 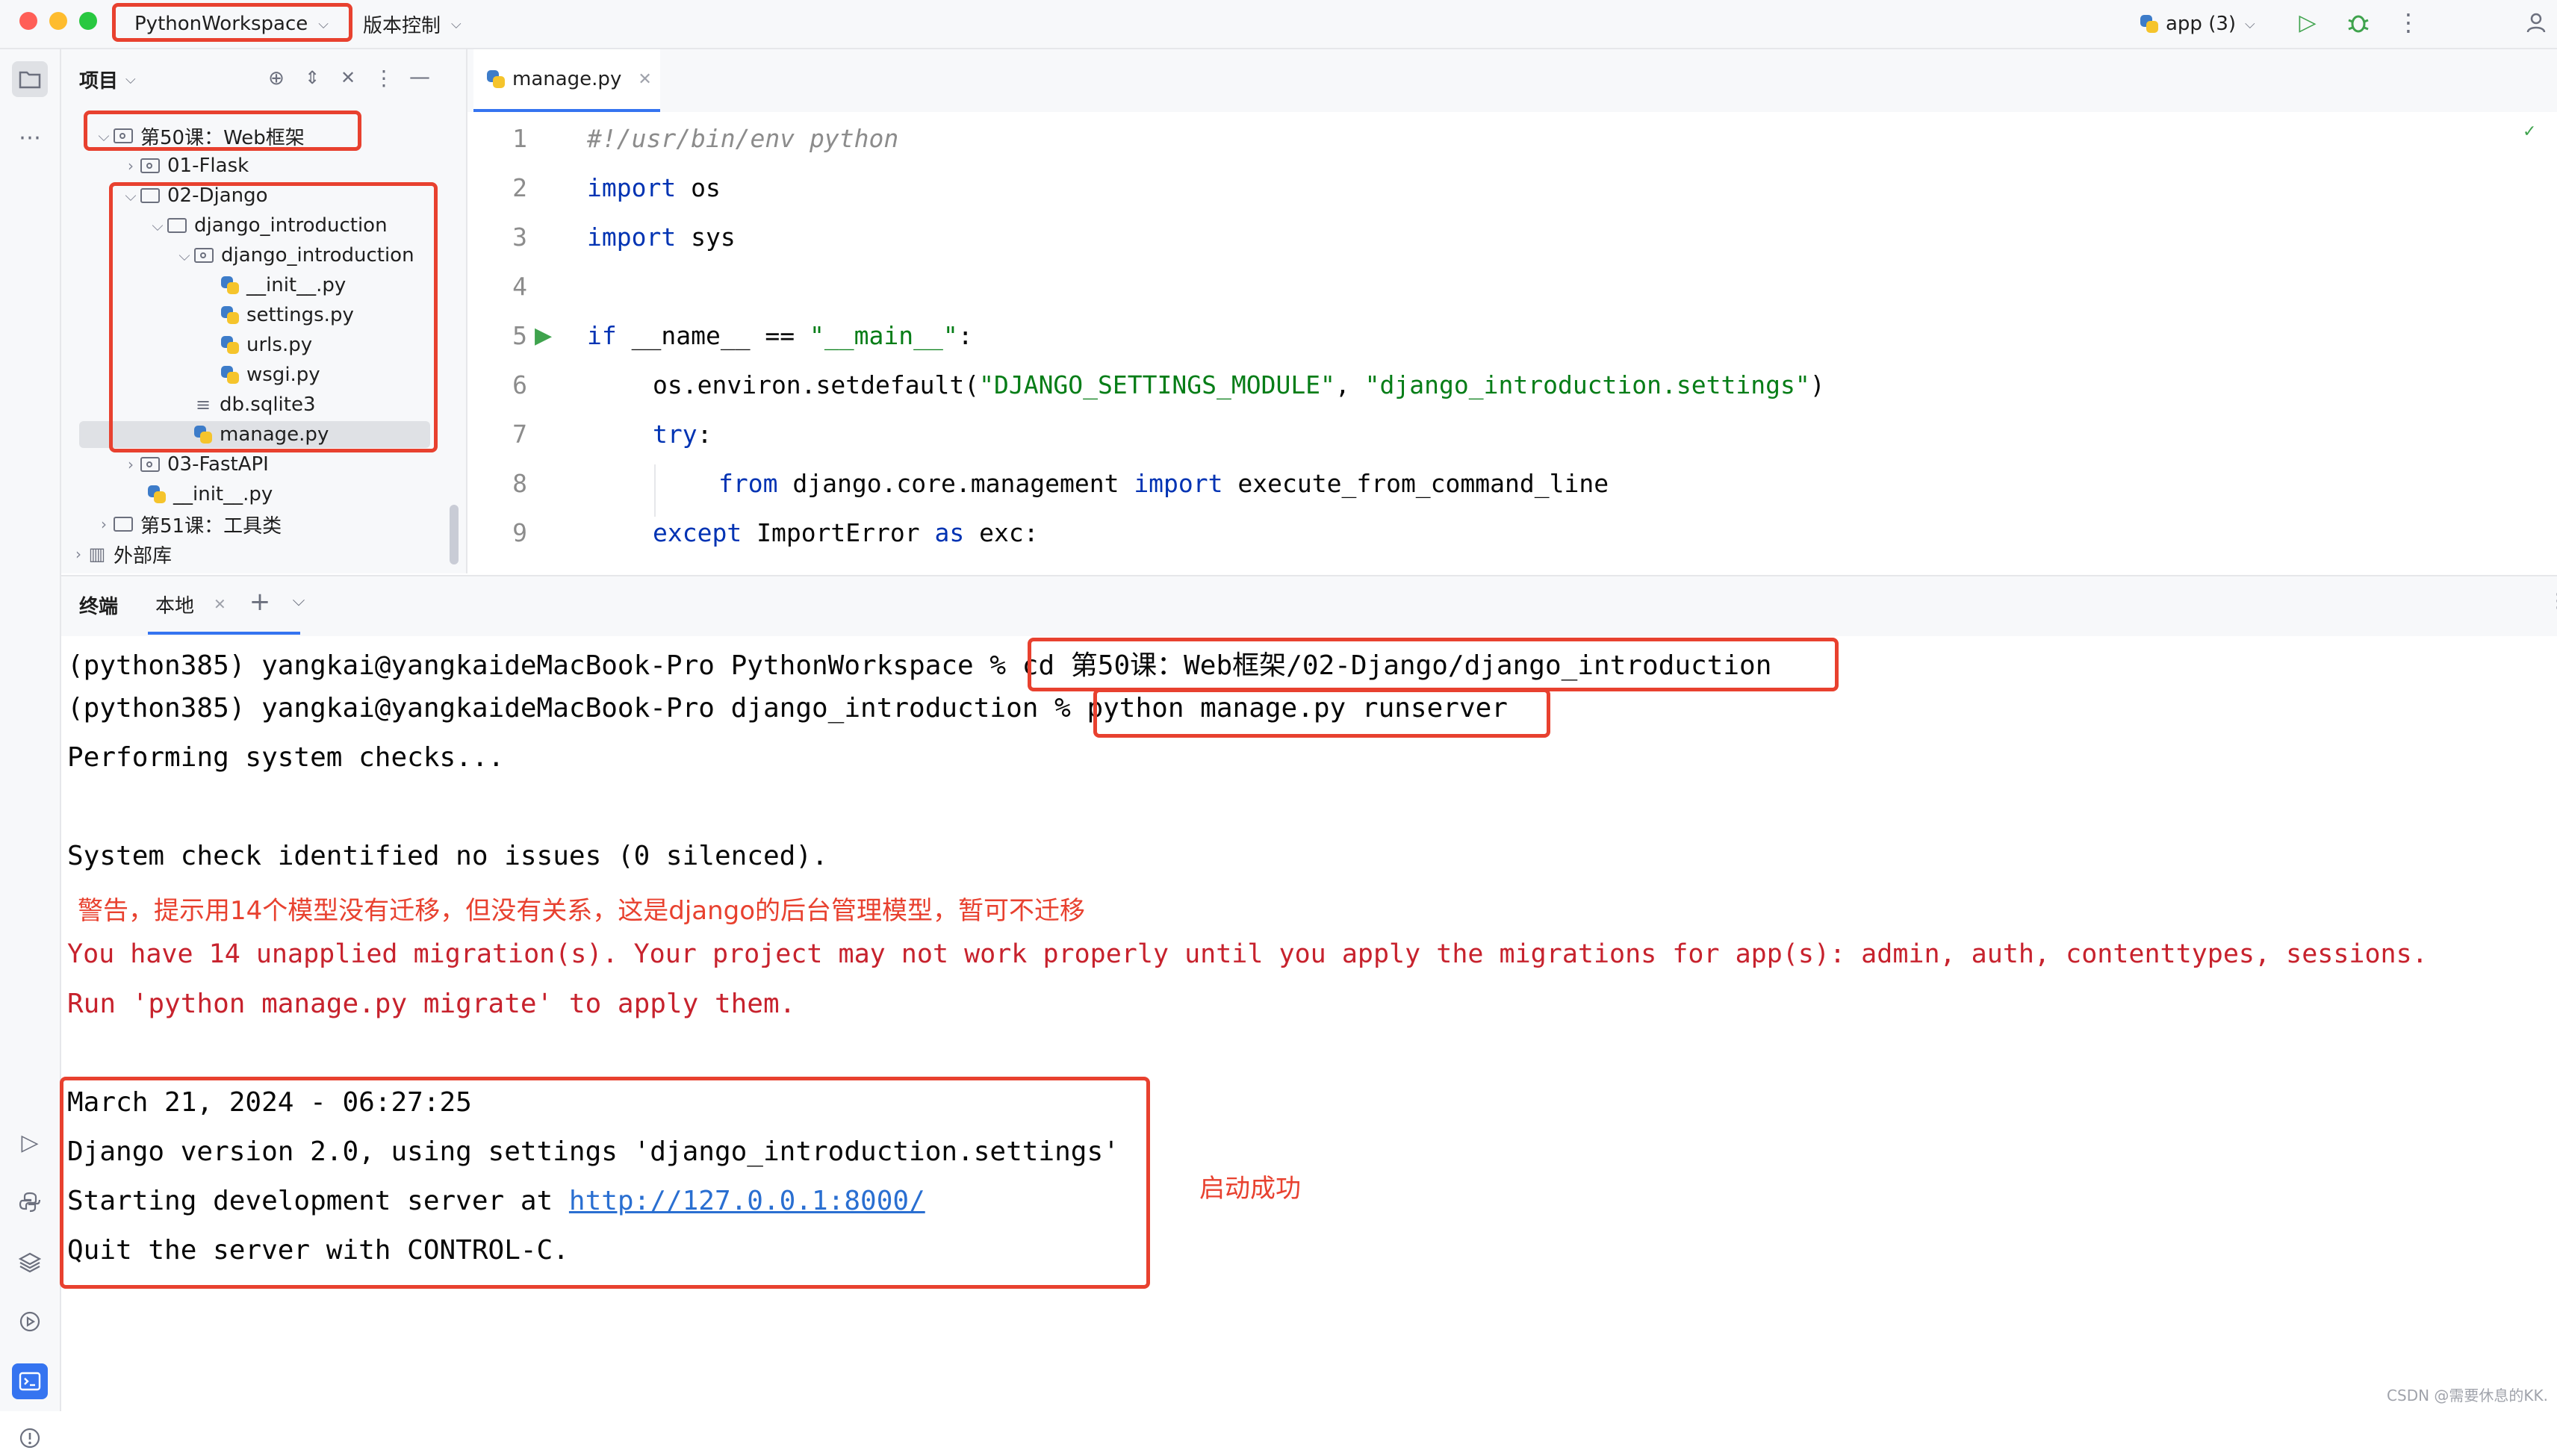 I want to click on vcs-menu: 版本控制 ⌵, so click(x=412, y=24).